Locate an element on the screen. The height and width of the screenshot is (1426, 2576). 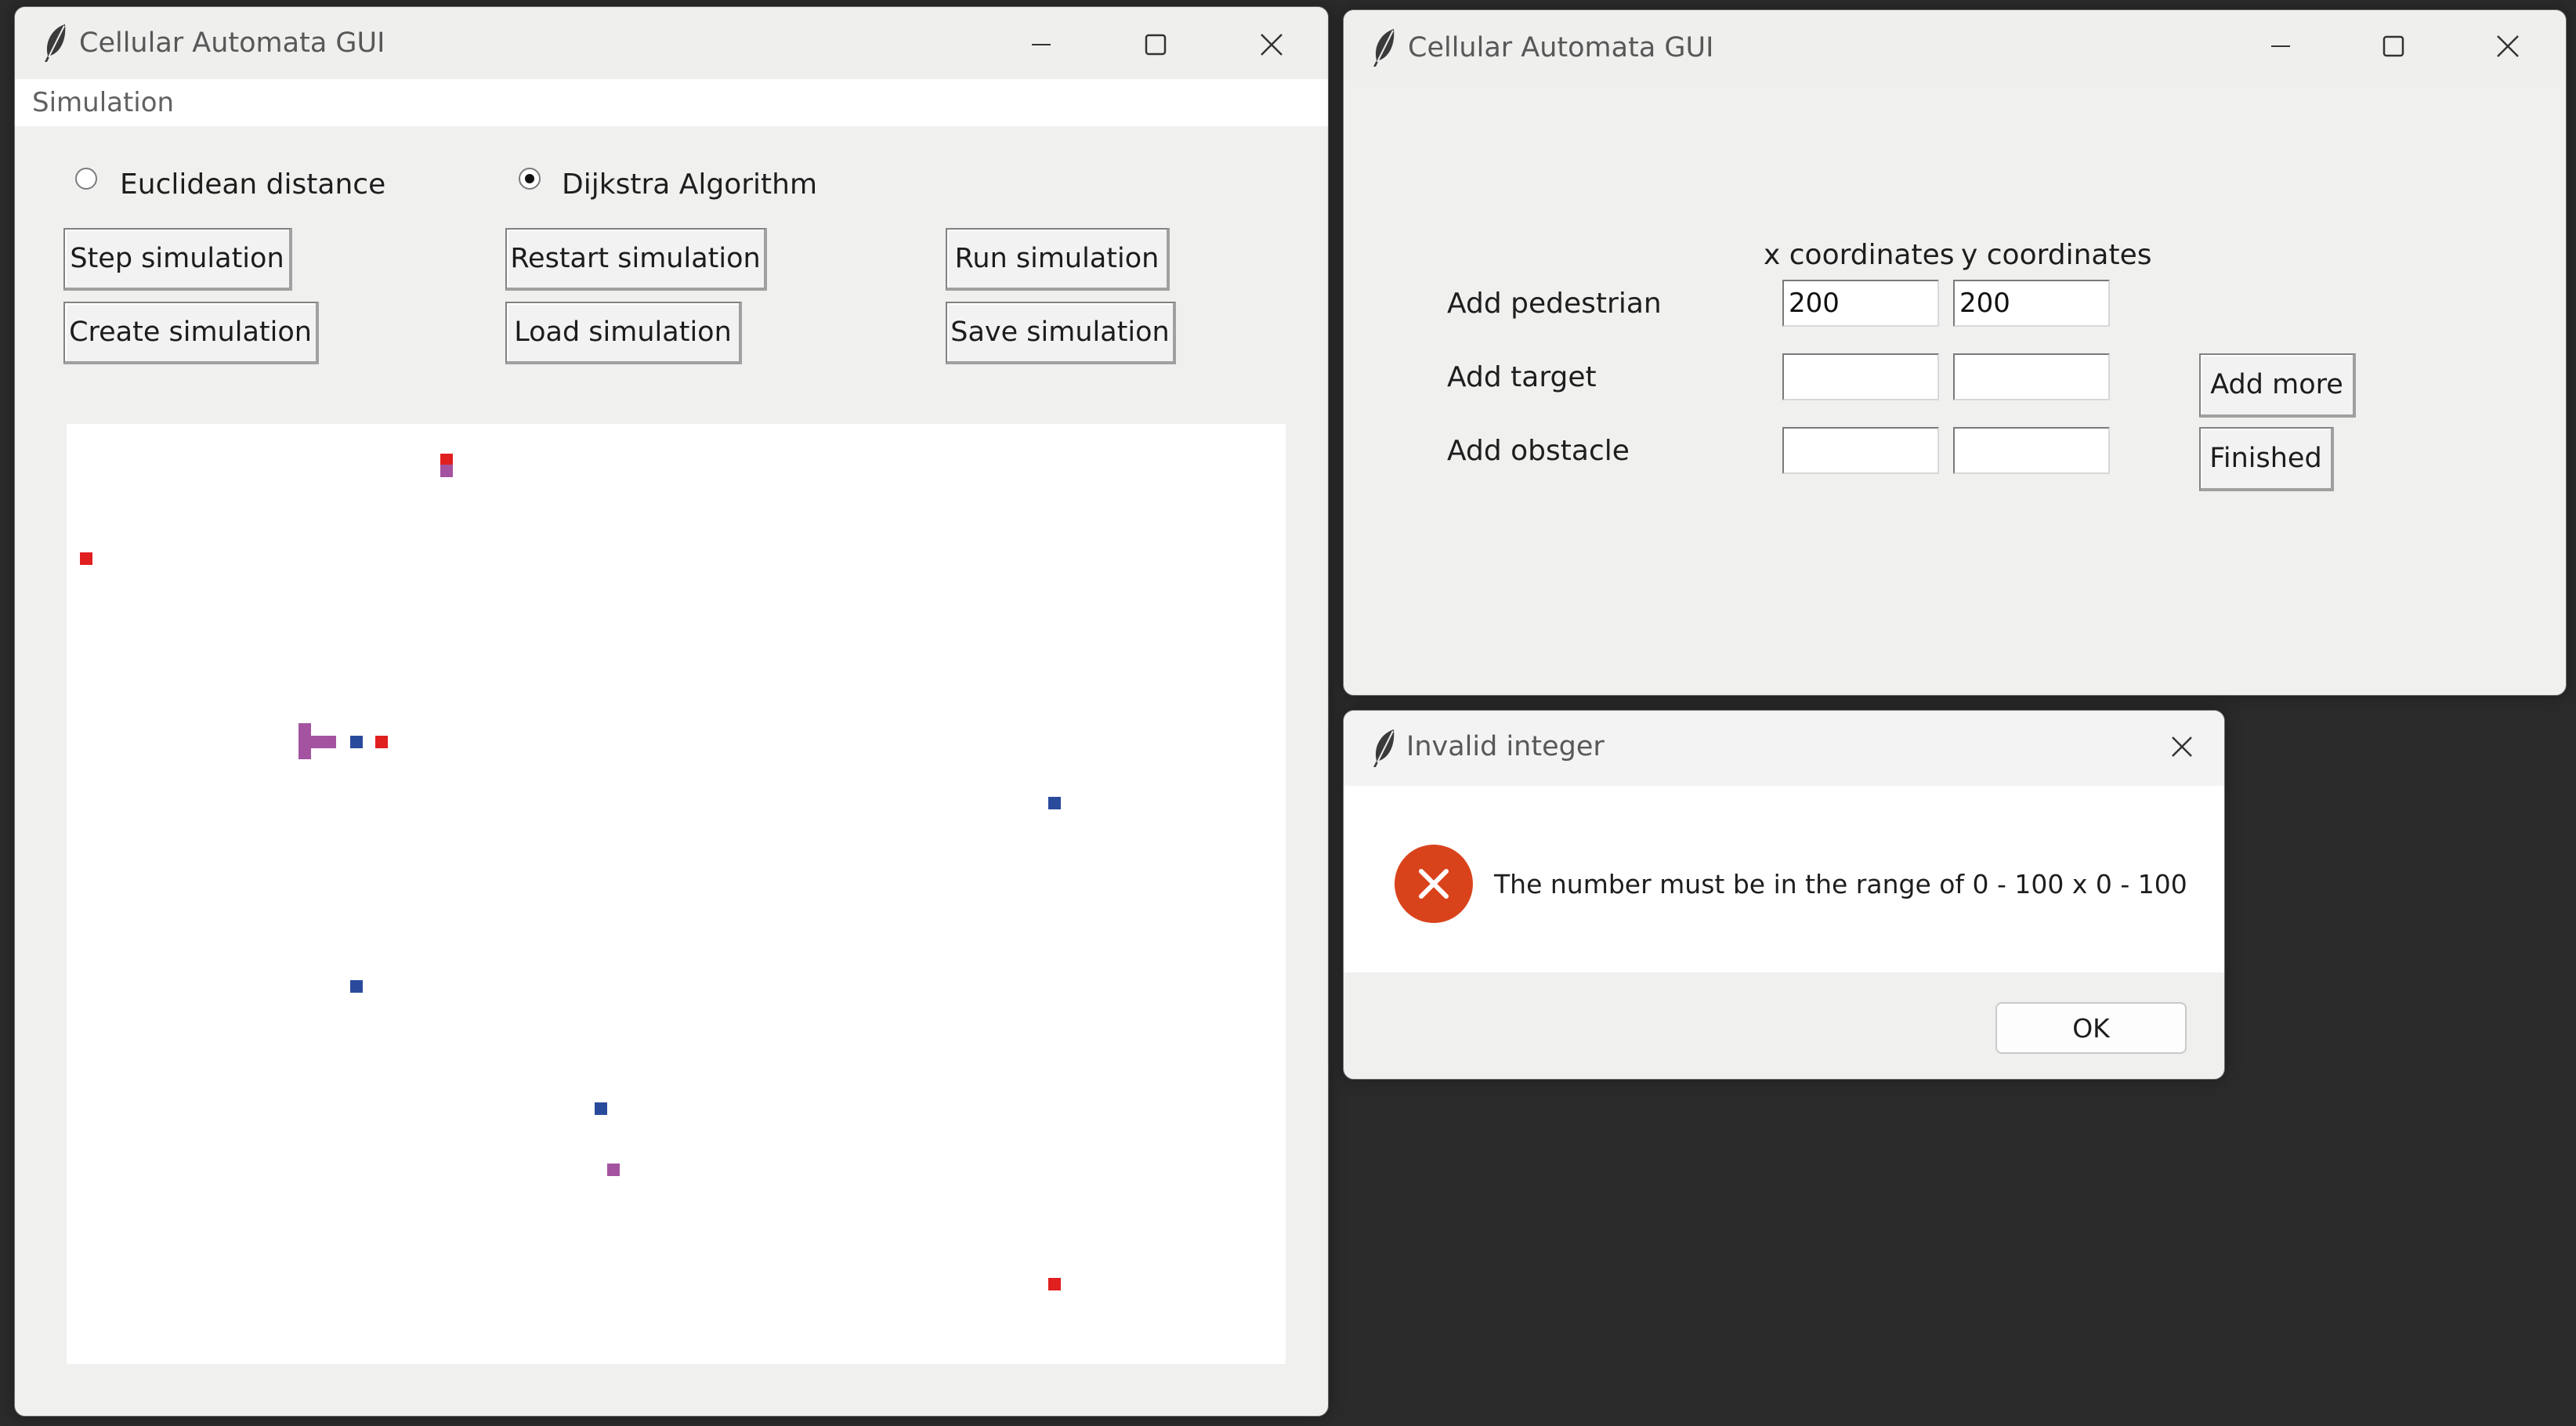
euclidean-label: Euclidean distance is located at coordinates (253, 184).